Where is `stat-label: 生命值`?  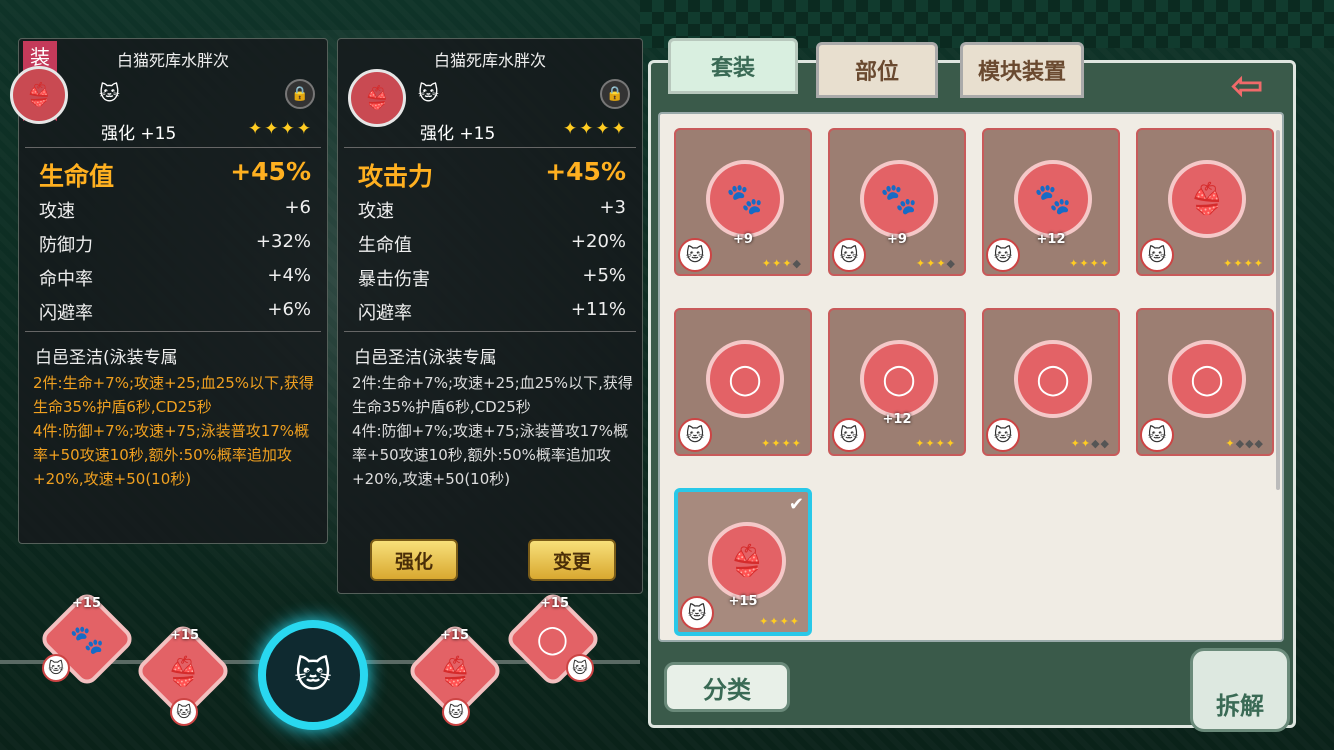 stat-label: 生命值 is located at coordinates (385, 245).